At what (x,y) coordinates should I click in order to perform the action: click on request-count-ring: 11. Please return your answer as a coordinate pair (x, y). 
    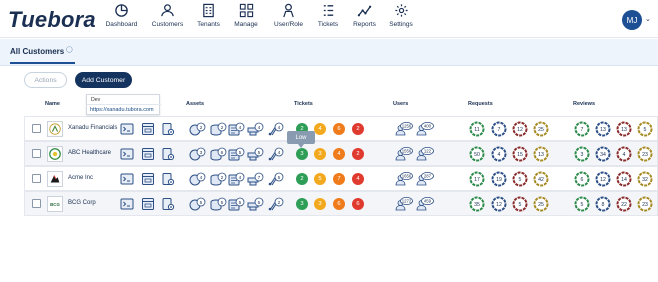
    Looking at the image, I should click on (477, 129).